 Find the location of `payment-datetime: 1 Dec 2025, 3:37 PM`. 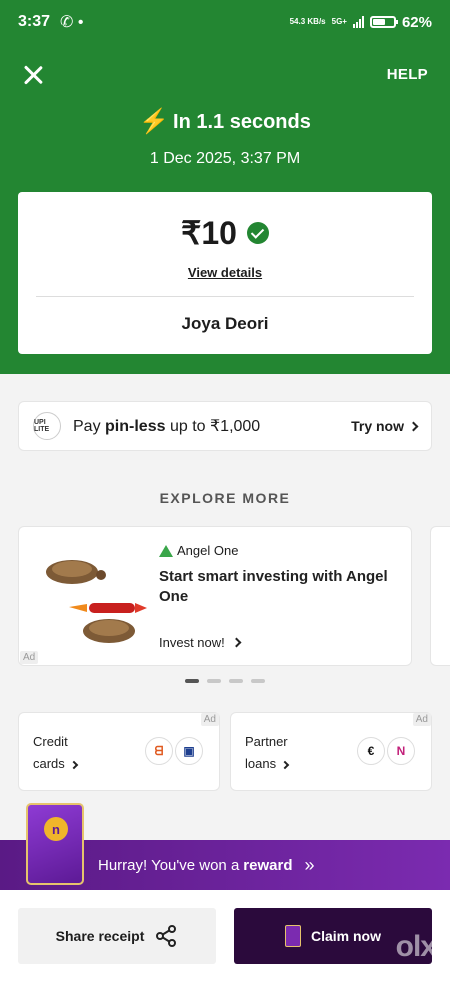

payment-datetime: 1 Dec 2025, 3:37 PM is located at coordinates (225, 158).